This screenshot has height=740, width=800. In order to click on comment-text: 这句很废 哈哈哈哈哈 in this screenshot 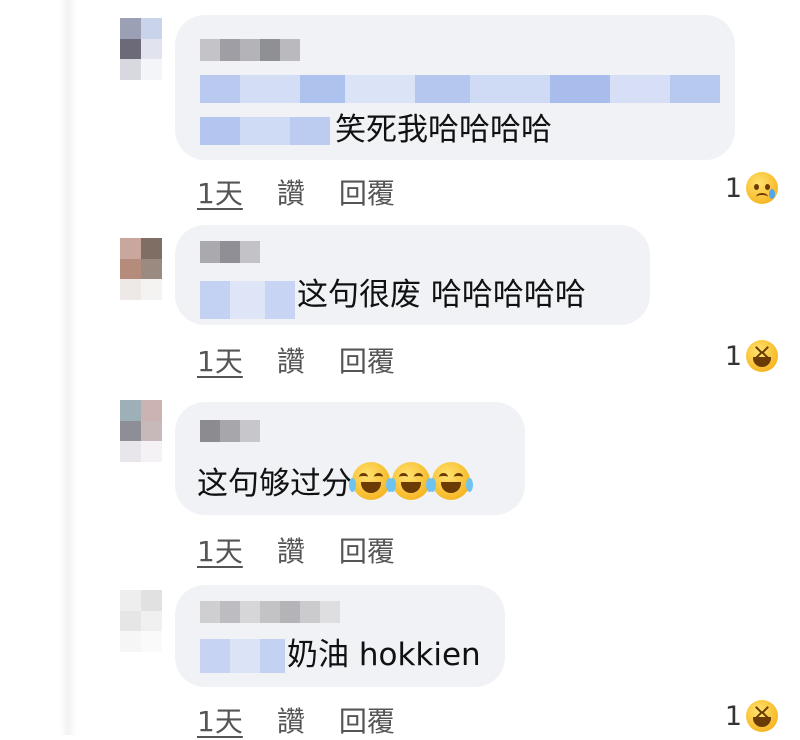, I will do `click(441, 295)`.